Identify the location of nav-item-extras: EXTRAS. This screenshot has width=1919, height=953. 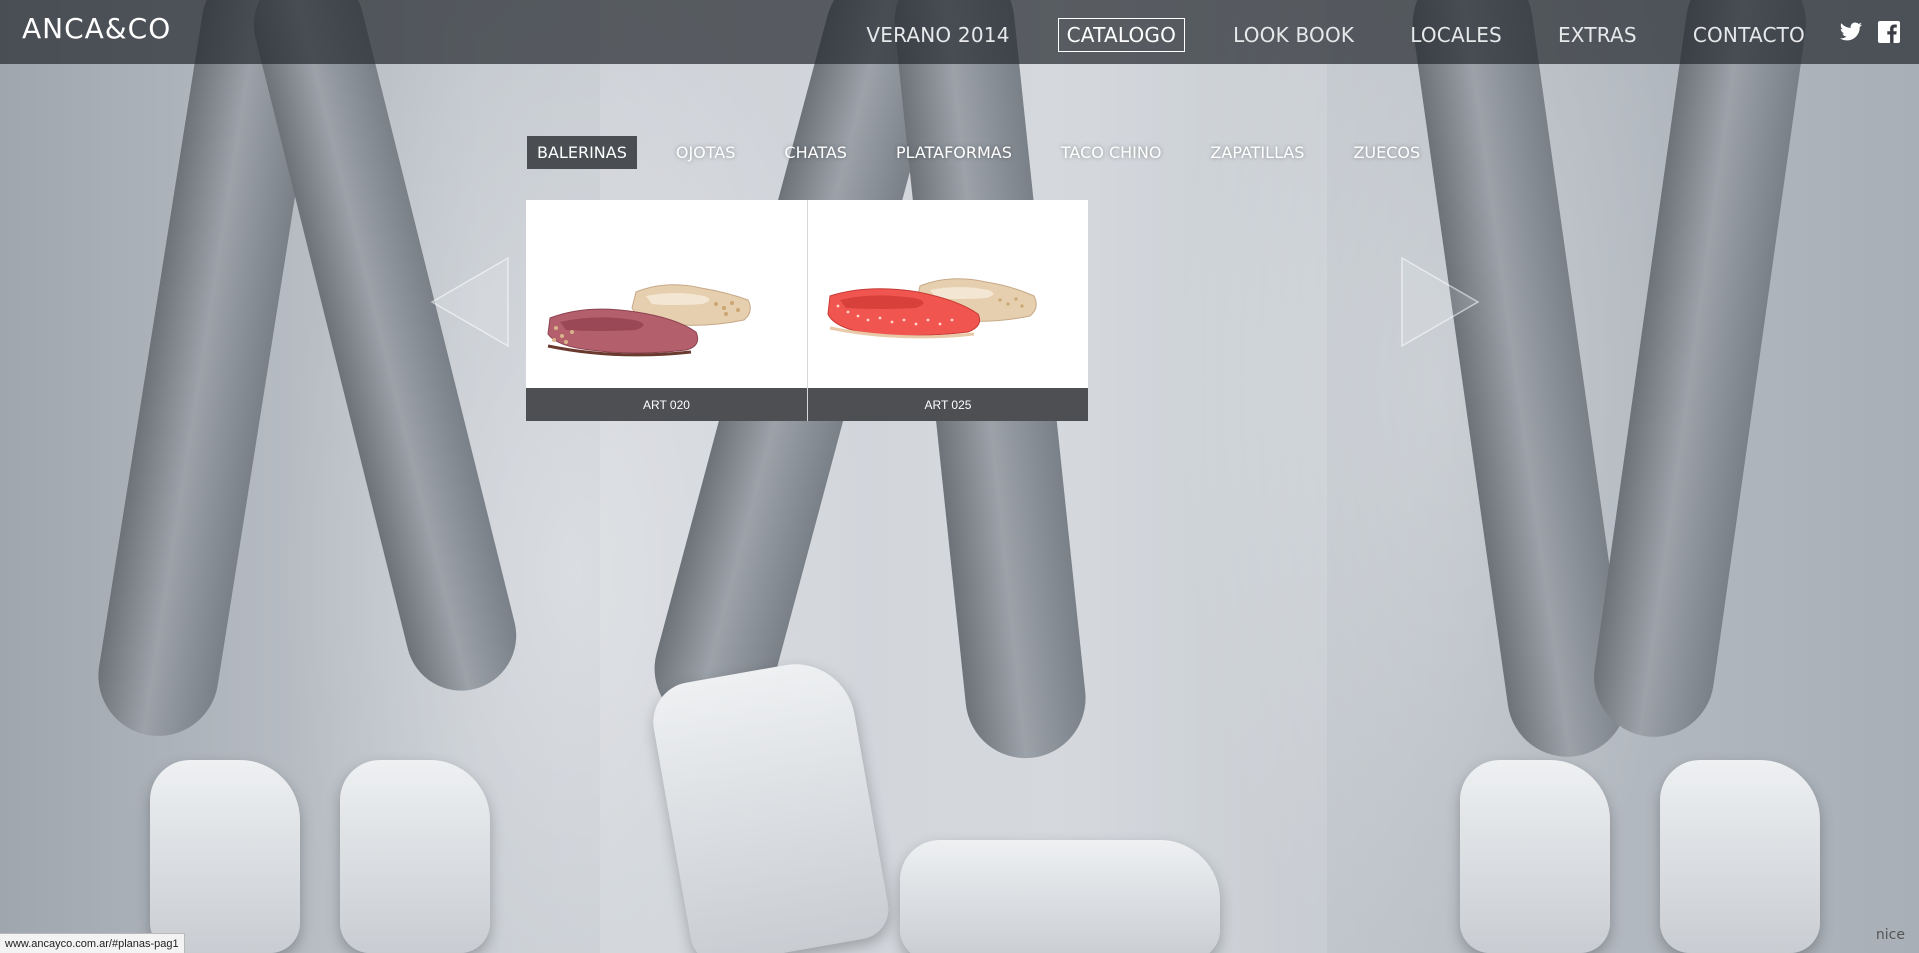
(1597, 35).